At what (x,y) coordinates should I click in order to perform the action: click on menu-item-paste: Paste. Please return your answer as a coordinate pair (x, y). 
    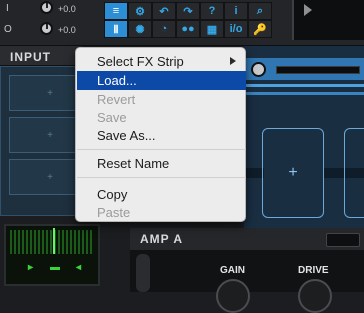
    Looking at the image, I should click on (161, 212).